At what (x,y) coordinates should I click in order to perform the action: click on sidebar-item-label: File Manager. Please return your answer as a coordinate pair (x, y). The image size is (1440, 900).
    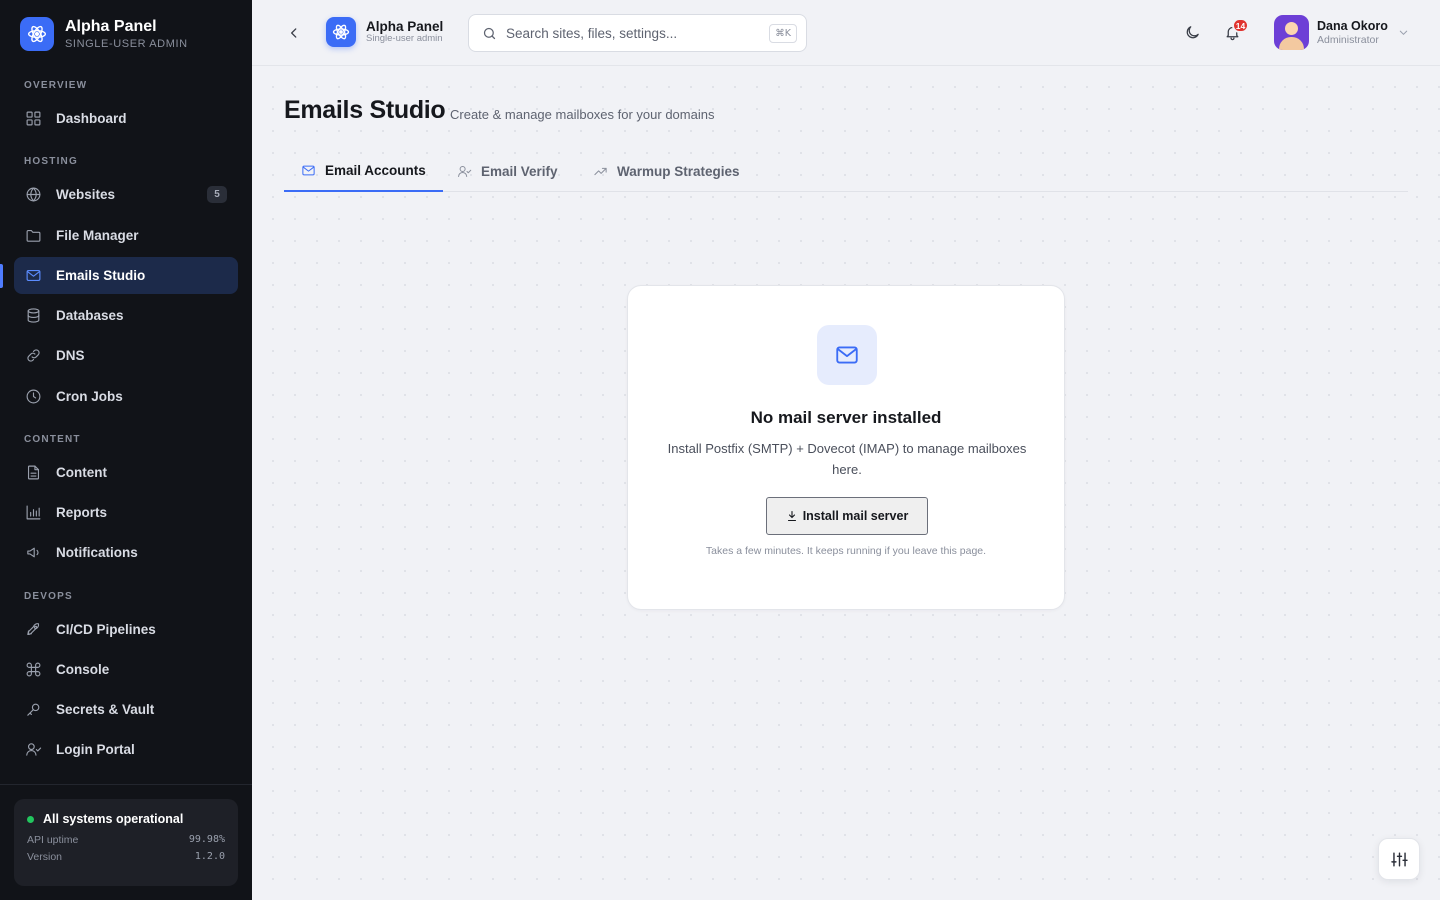
    Looking at the image, I should click on (97, 235).